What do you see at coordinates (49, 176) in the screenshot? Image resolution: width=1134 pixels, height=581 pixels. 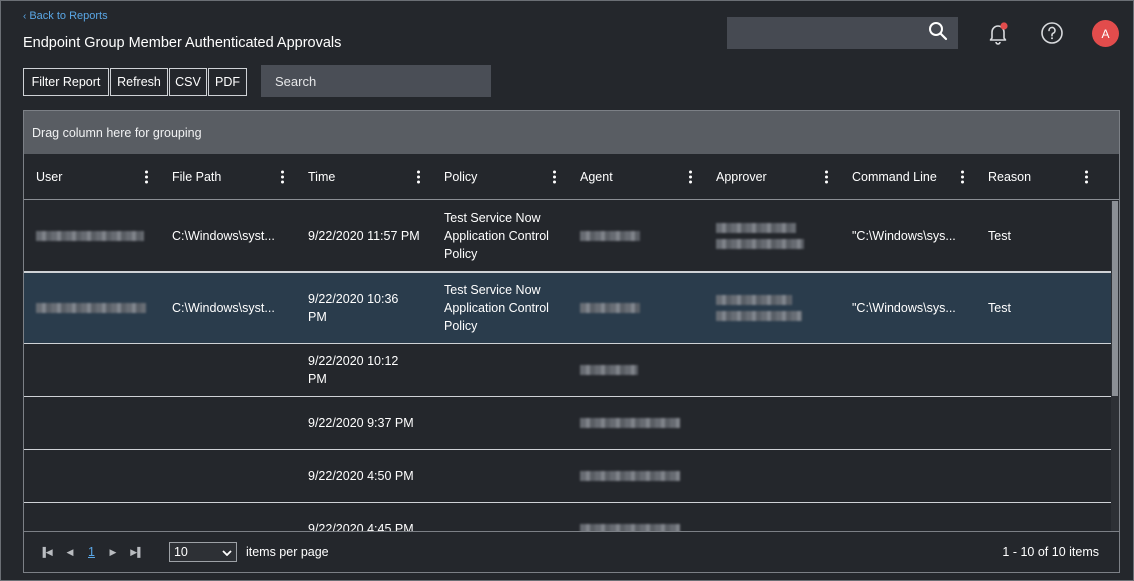 I see `column-header-label: User` at bounding box center [49, 176].